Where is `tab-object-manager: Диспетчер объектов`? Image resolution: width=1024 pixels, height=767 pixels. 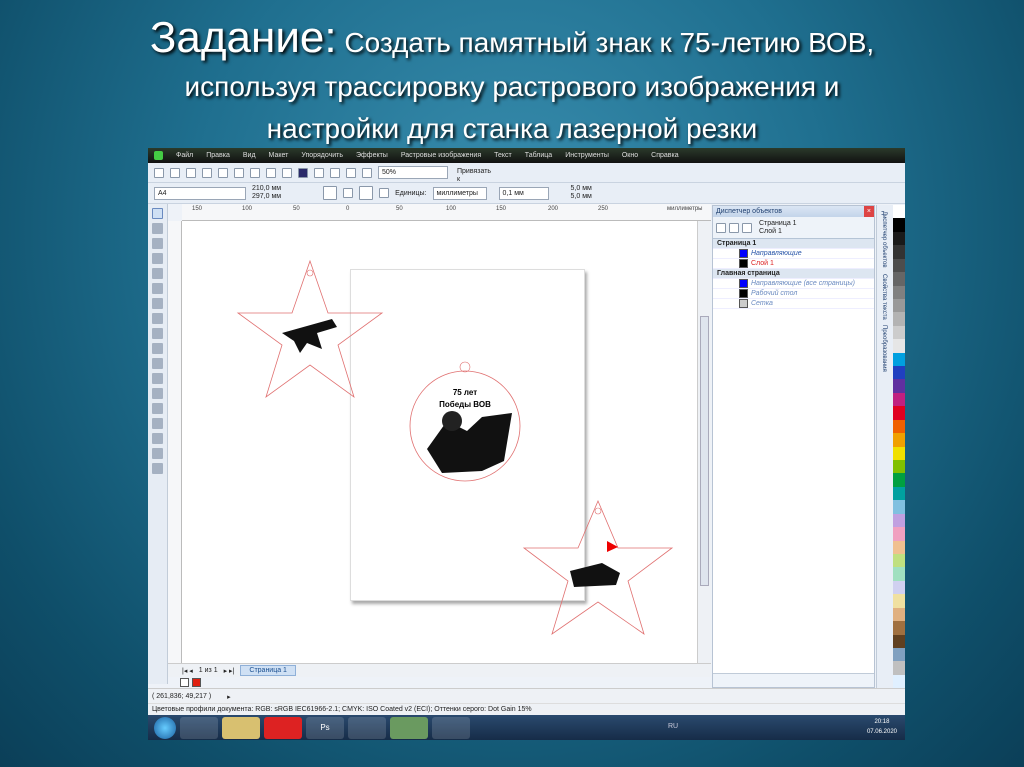
tab-object-manager: Диспетчер объектов is located at coordinates (884, 239).